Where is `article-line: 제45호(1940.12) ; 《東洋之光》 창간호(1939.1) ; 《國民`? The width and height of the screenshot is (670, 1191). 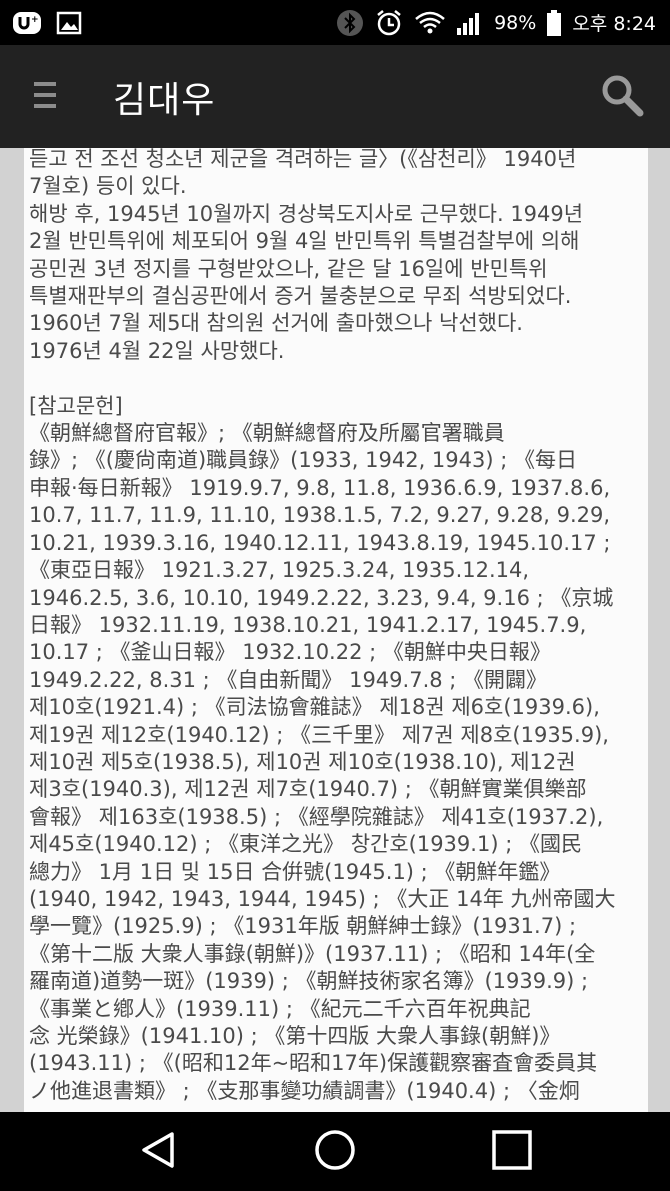 article-line: 제45호(1940.12) ; 《東洋之光》 창간호(1939.1) ; 《國民 is located at coordinates (305, 844).